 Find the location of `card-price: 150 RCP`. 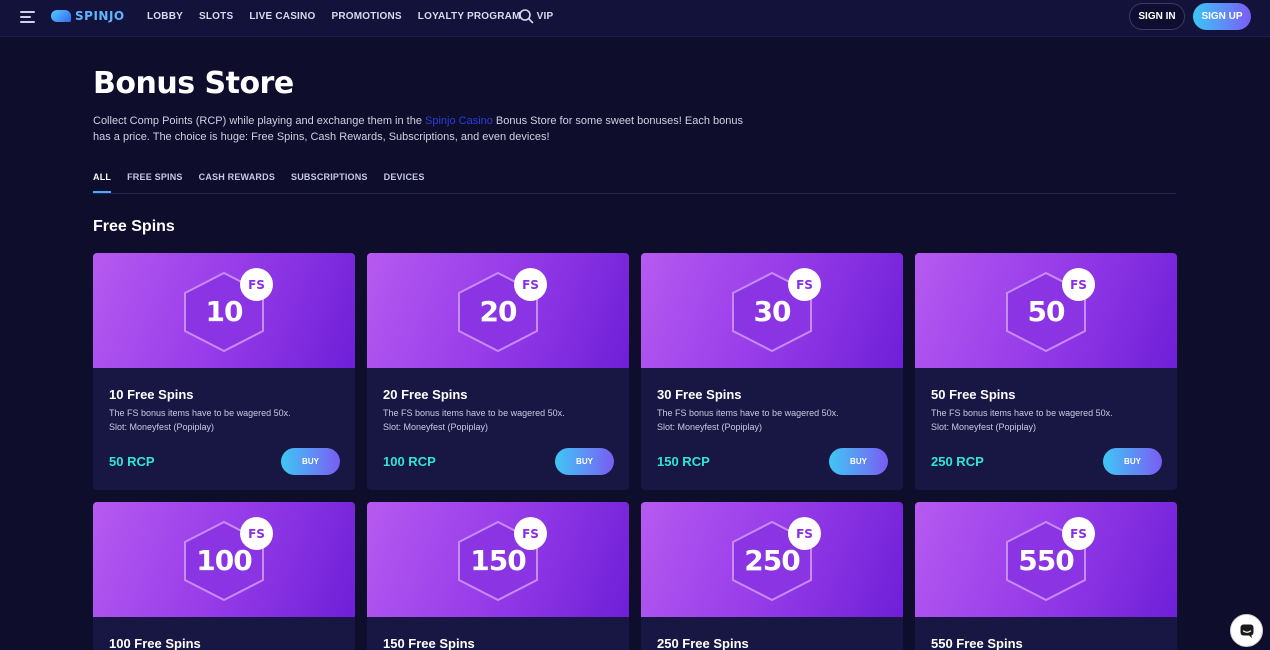

card-price: 150 RCP is located at coordinates (683, 461).